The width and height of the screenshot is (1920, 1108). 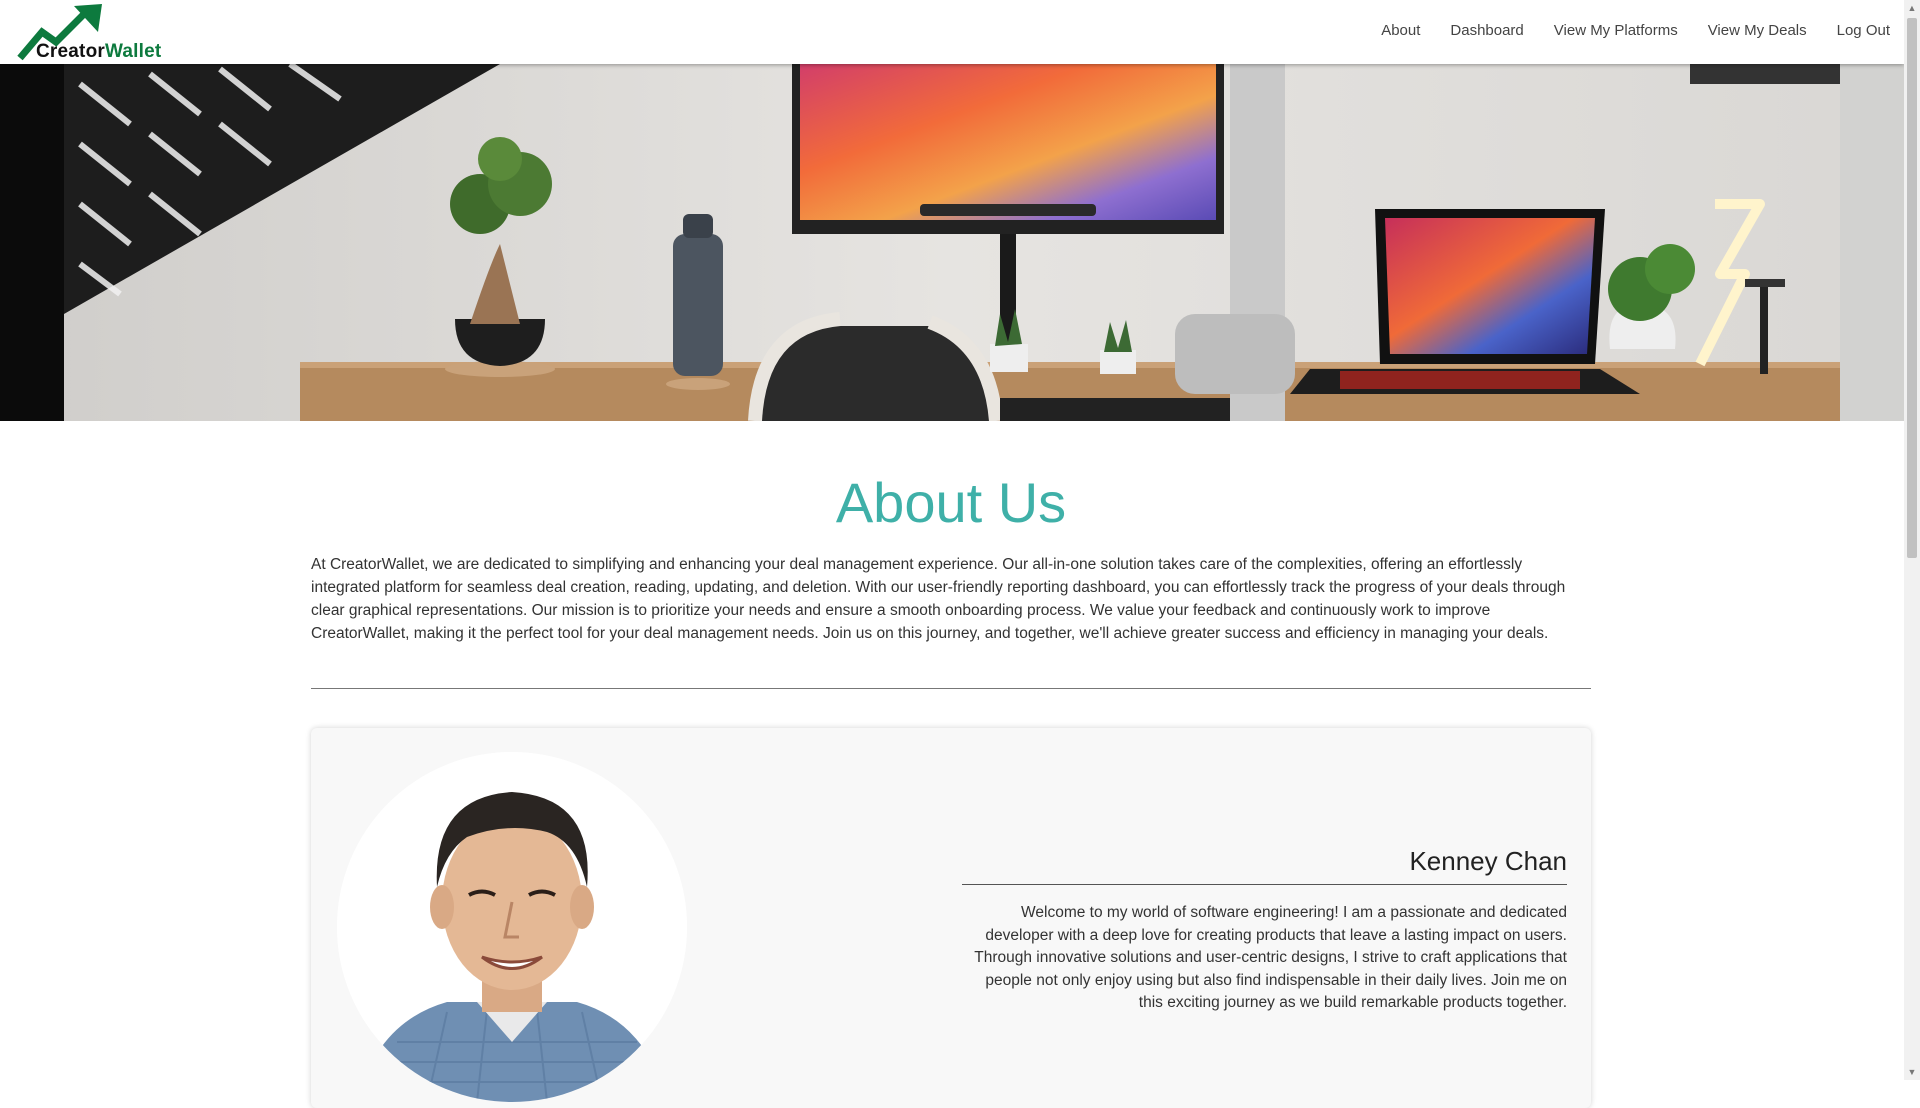 What do you see at coordinates (1912, 8) in the screenshot?
I see `triangle-up-icon: ▲` at bounding box center [1912, 8].